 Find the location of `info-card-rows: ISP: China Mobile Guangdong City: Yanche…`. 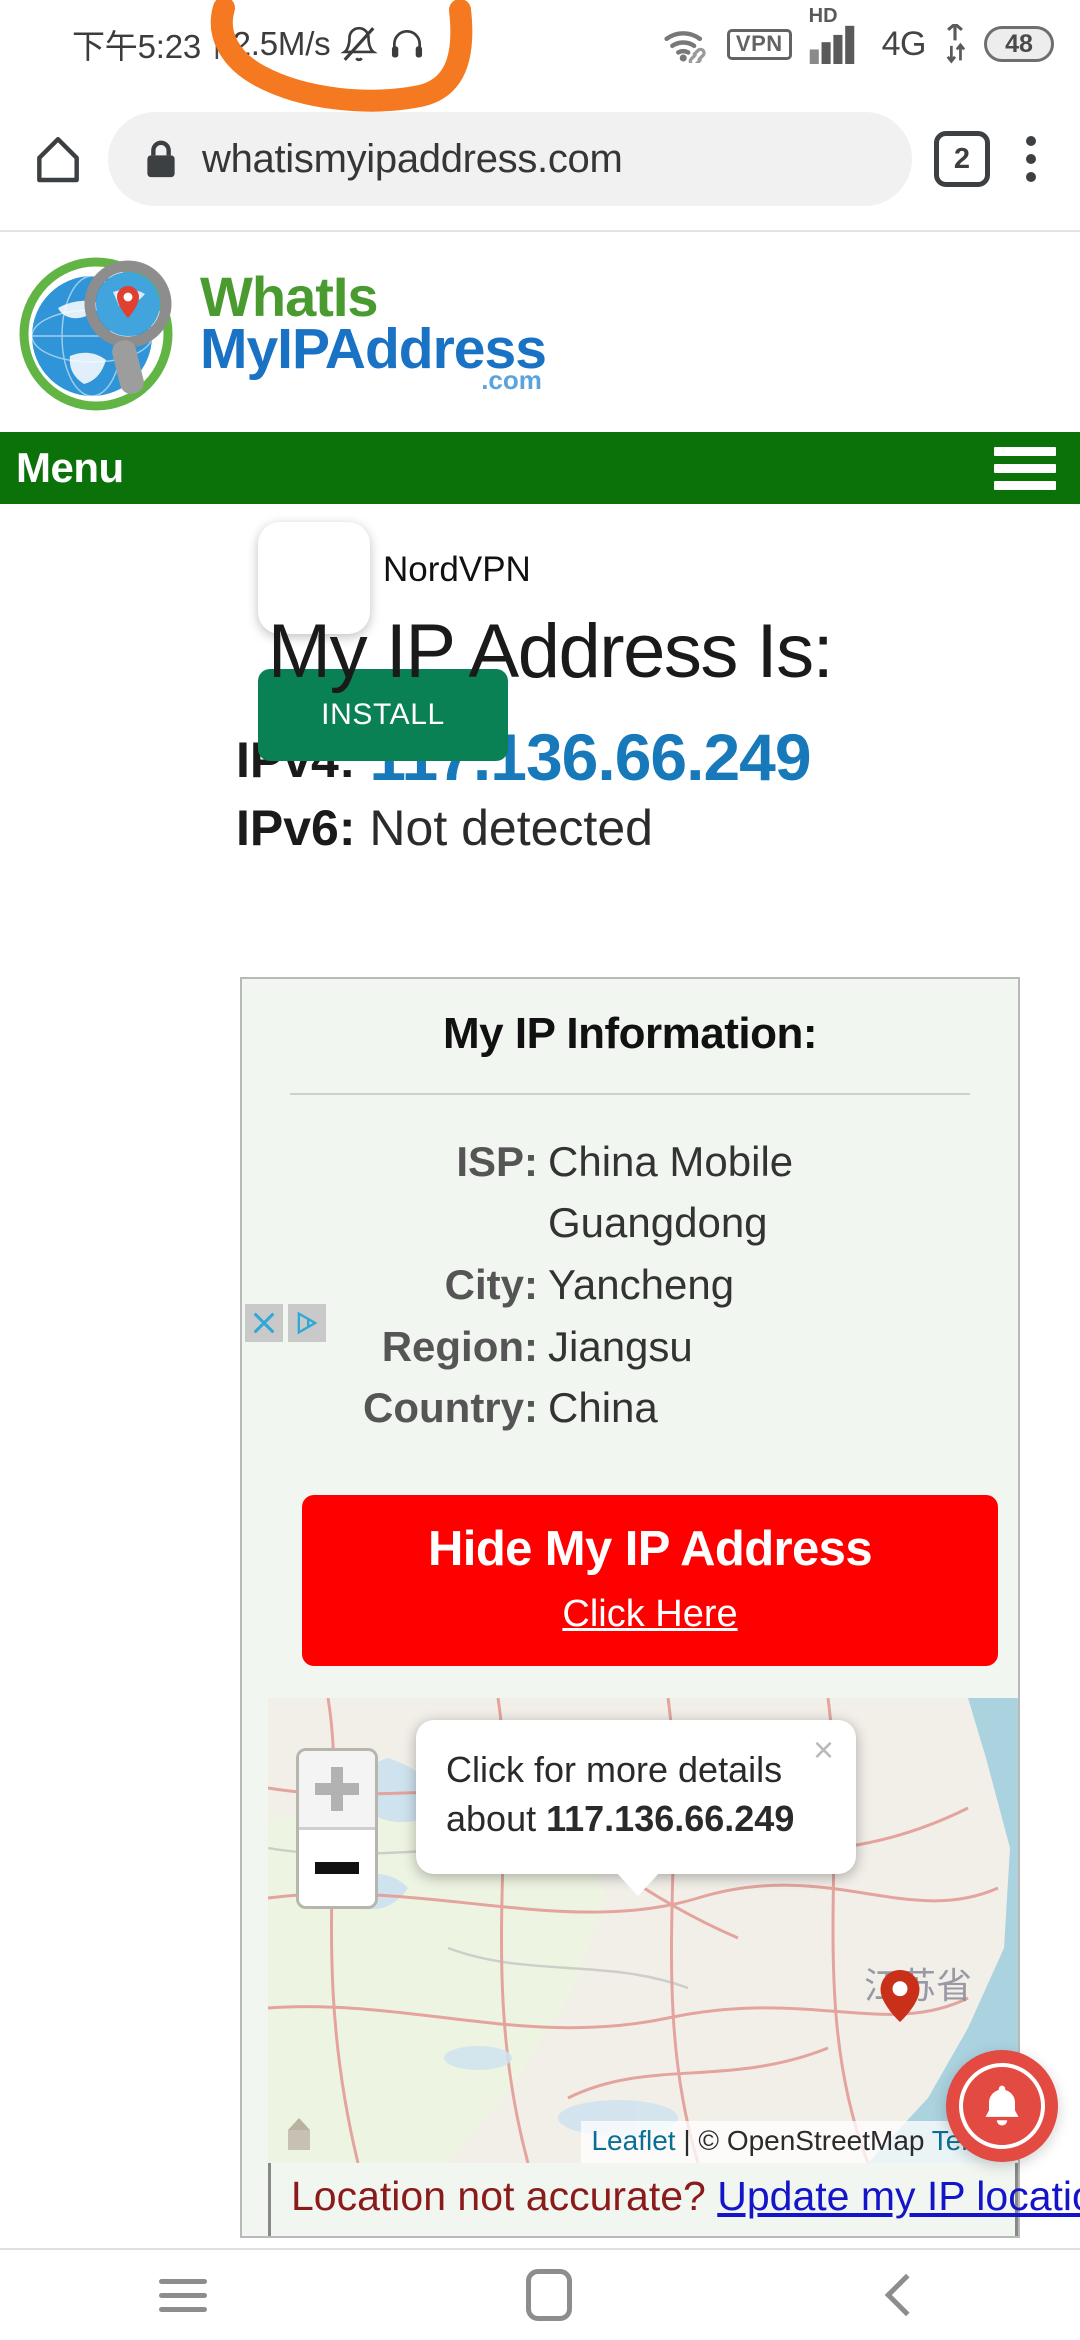

info-card-rows: ISP: China Mobile Guangdong City: Yanche… is located at coordinates (630, 1276).